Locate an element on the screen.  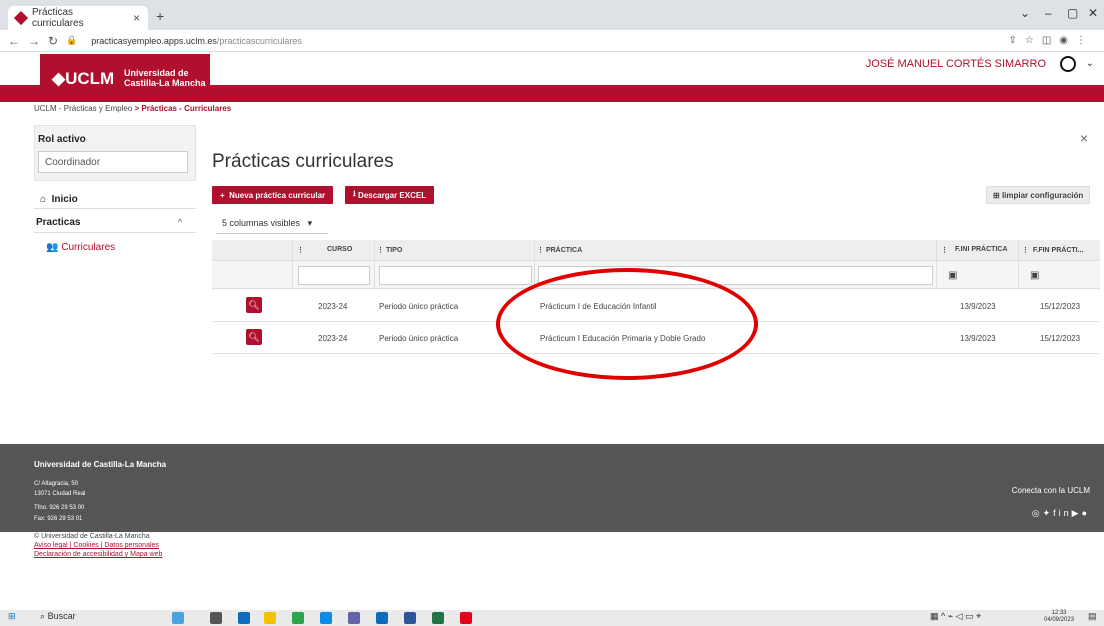
linkedin-icon: in is located at coordinates (1065, 513).